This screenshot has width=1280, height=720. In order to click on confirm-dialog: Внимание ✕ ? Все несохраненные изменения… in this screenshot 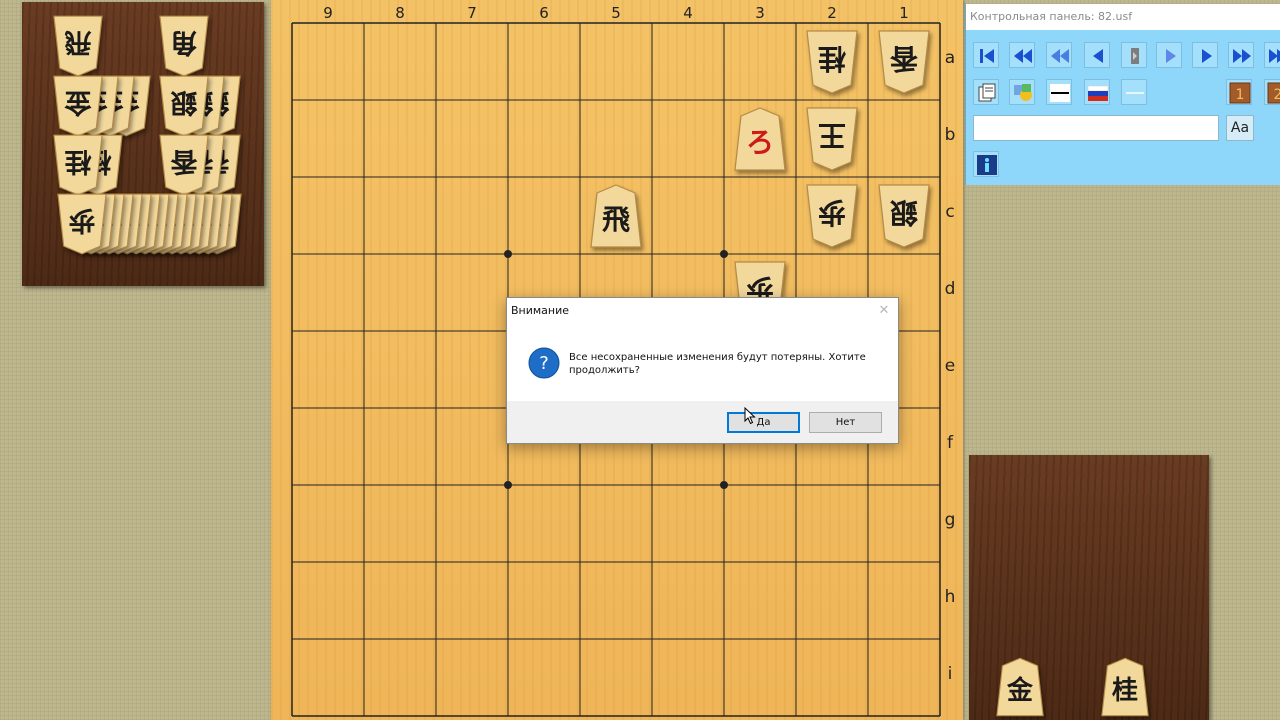, I will do `click(702, 370)`.